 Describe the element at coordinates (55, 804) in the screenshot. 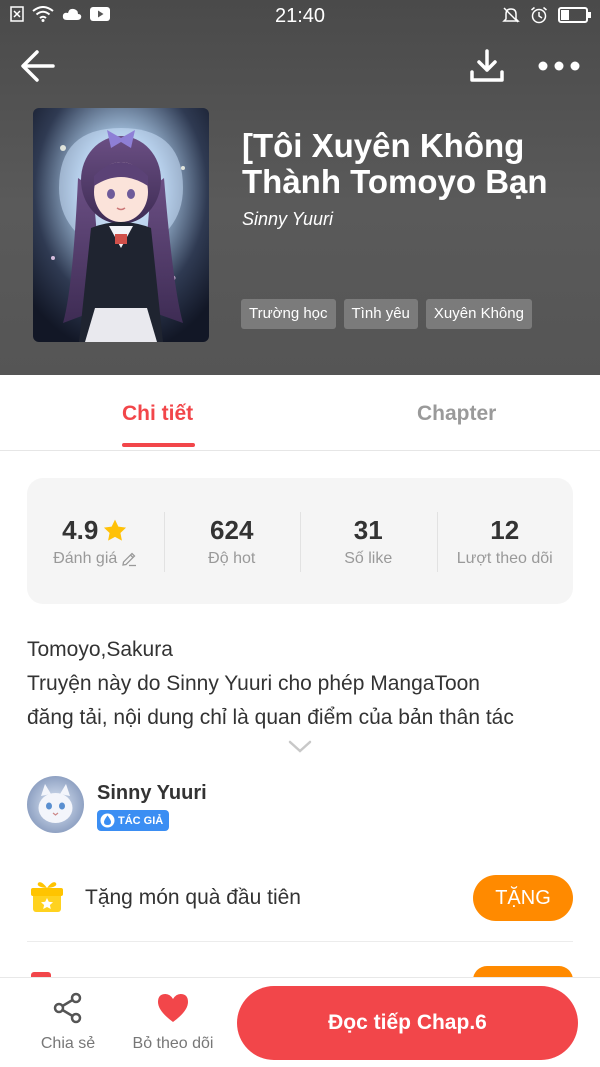

I see `author-avatar` at that location.